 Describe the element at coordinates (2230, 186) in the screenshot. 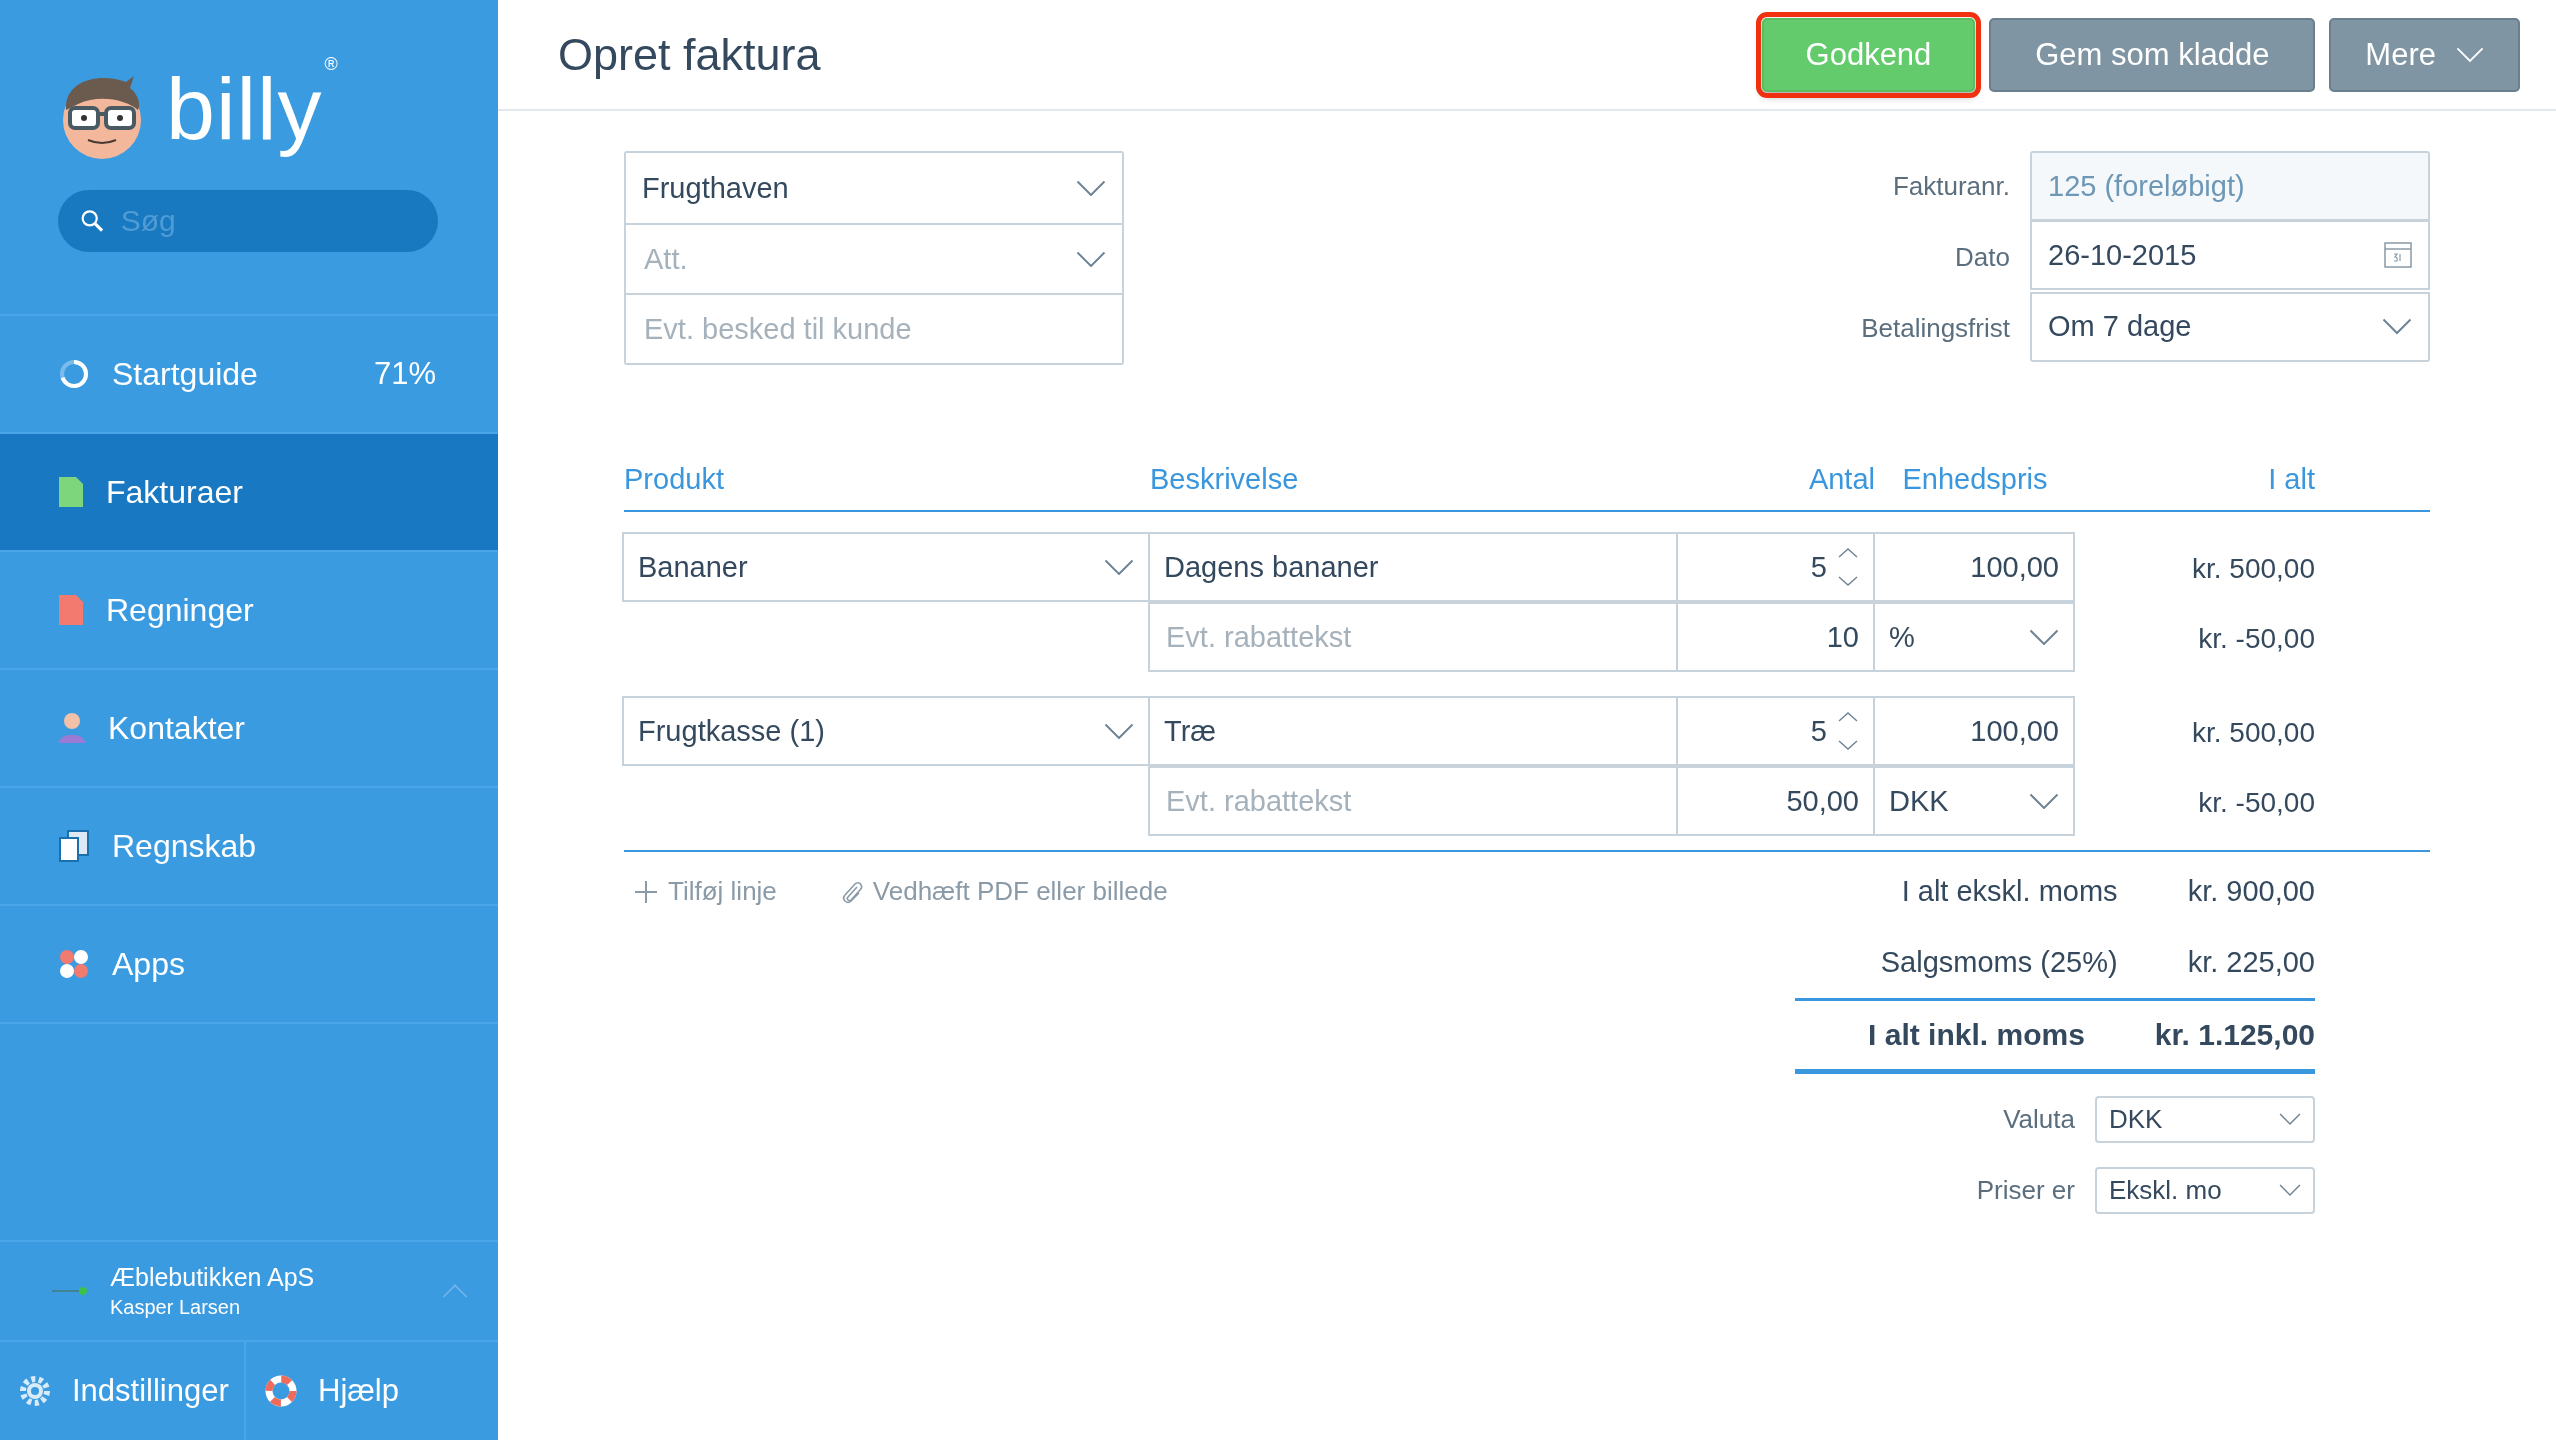

I see `invoice-number-field: 125 (foreløbigt)` at that location.